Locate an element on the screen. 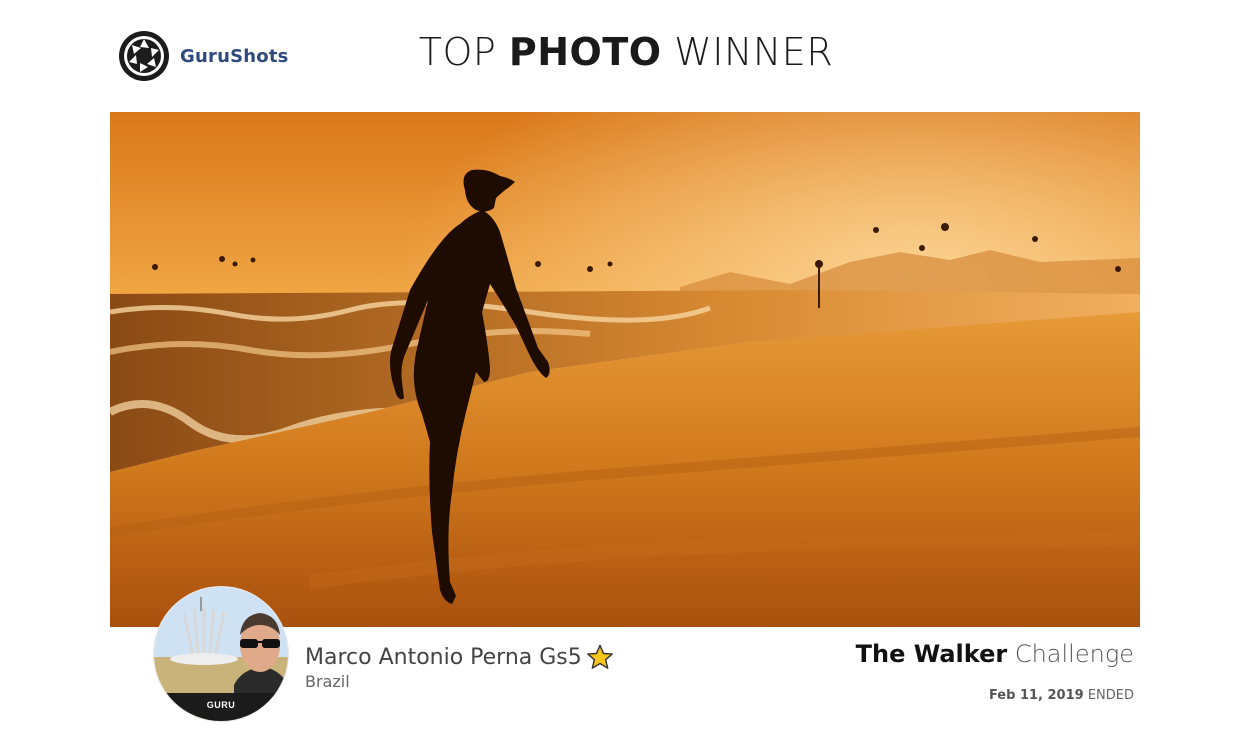  challenge-date: Feb 11, 2019 is located at coordinates (1036, 695).